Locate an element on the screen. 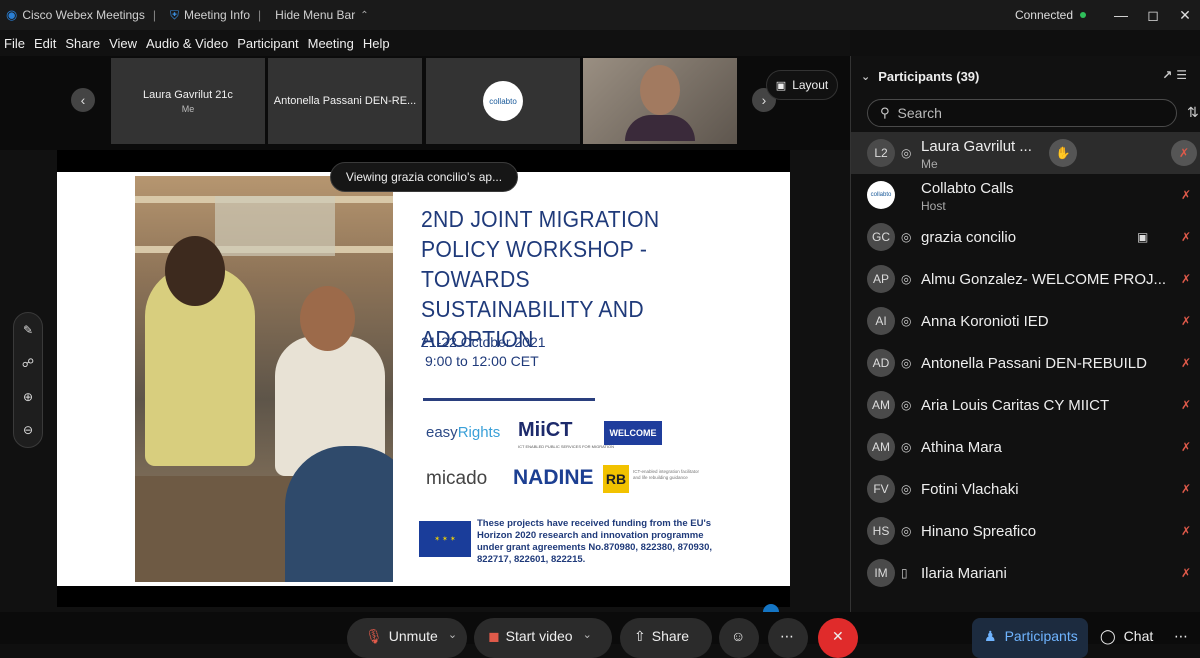 This screenshot has height=658, width=1200. thumb-sub: Me is located at coordinates (188, 108).